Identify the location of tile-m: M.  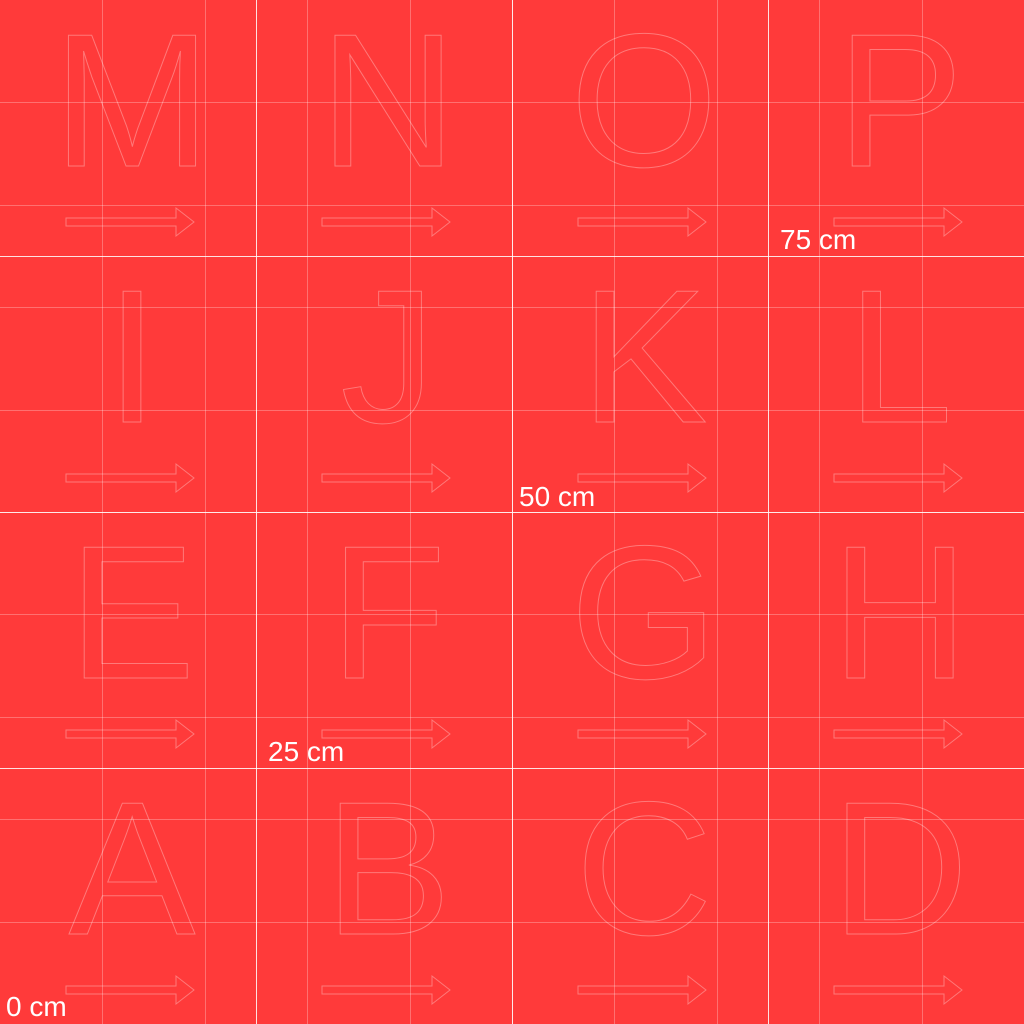
(132, 119).